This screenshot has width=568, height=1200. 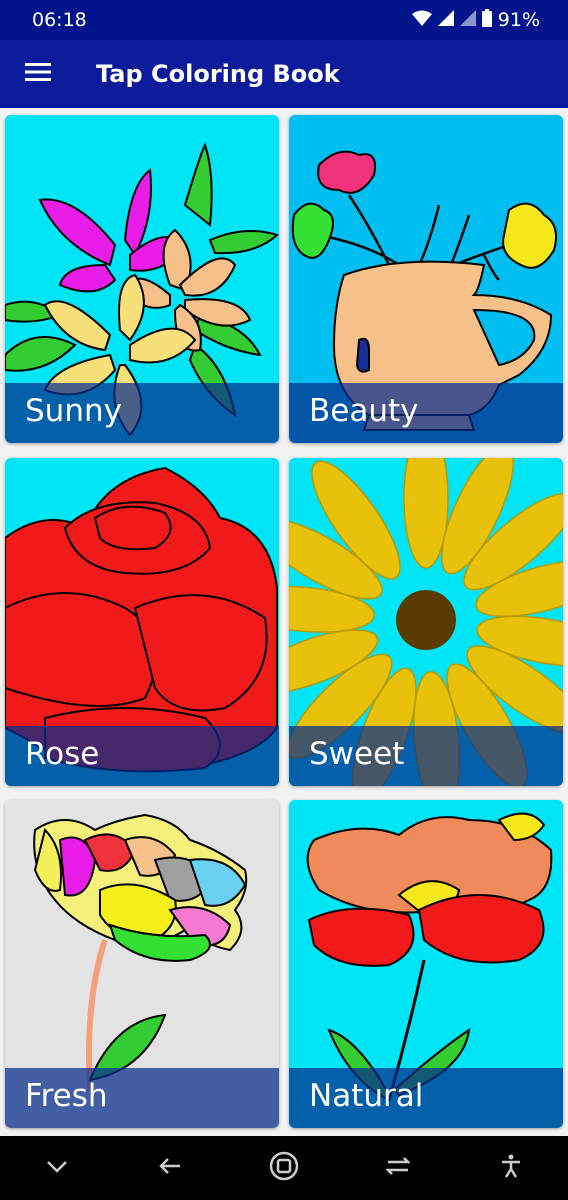 What do you see at coordinates (142, 1098) in the screenshot?
I see `card-label-fresh: Fresh` at bounding box center [142, 1098].